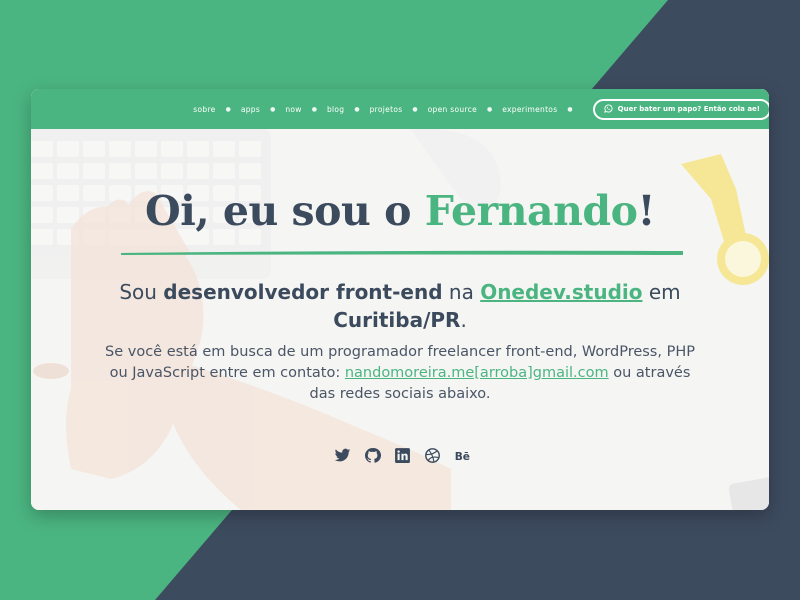 The width and height of the screenshot is (800, 600). Describe the element at coordinates (372, 455) in the screenshot. I see `github-icon` at that location.